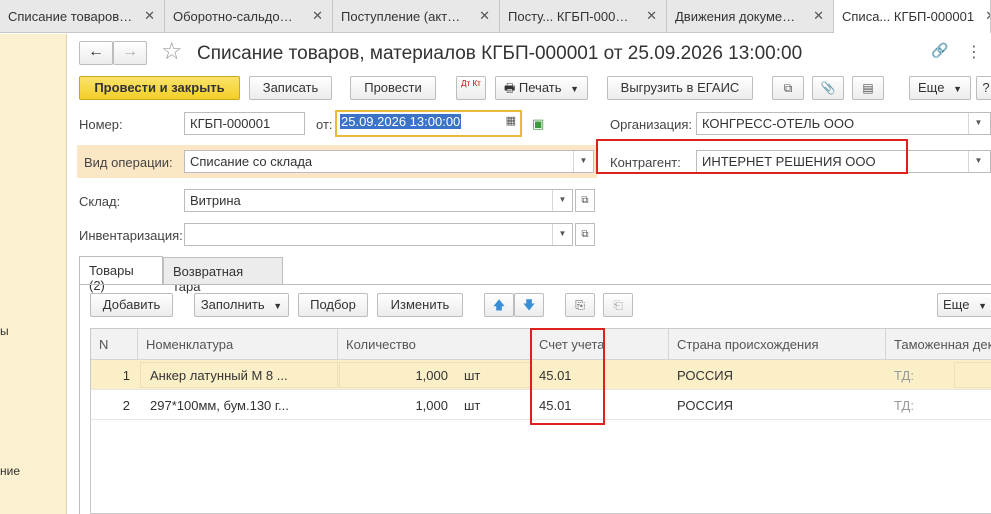  I want to click on more-button: Еще ▼, so click(940, 88).